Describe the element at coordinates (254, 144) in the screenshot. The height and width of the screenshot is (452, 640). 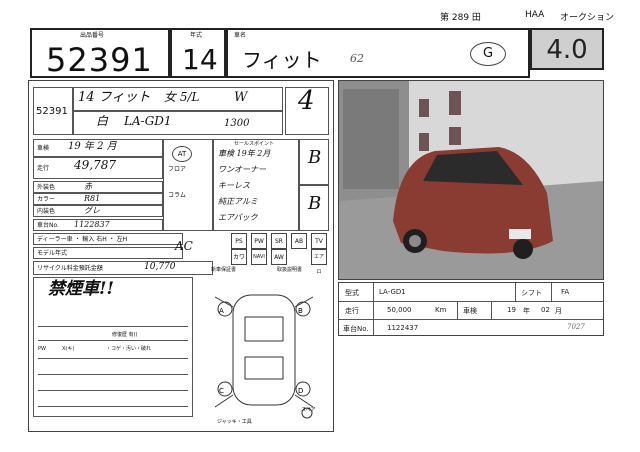
I see `sales-points-label: セールスポイント` at that location.